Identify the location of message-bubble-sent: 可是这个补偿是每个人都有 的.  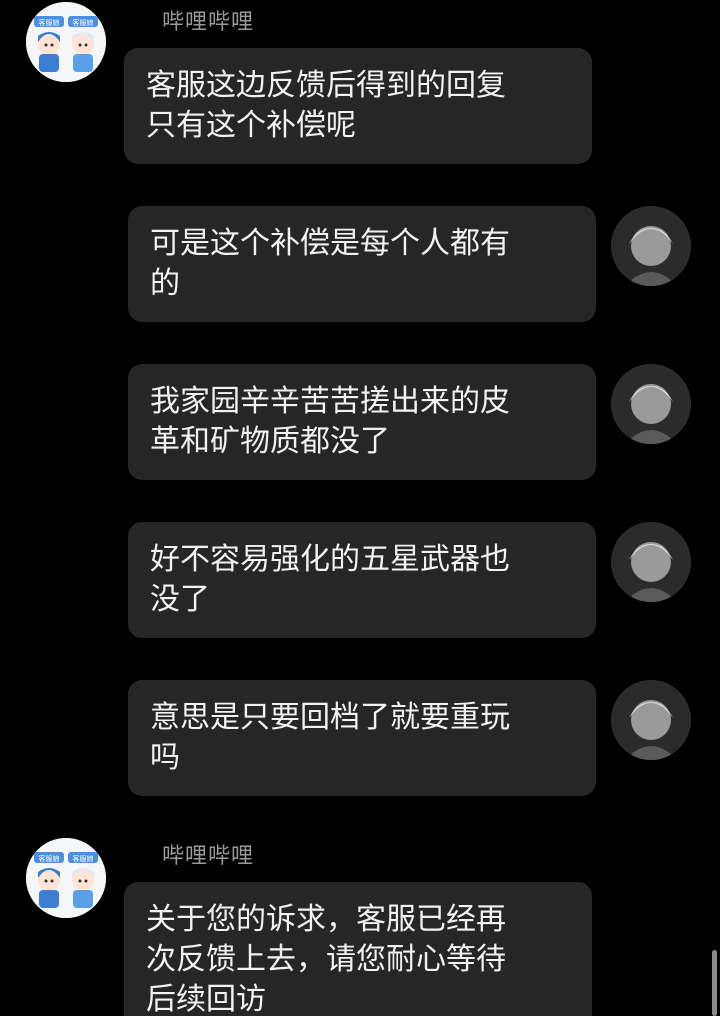
(362, 264).